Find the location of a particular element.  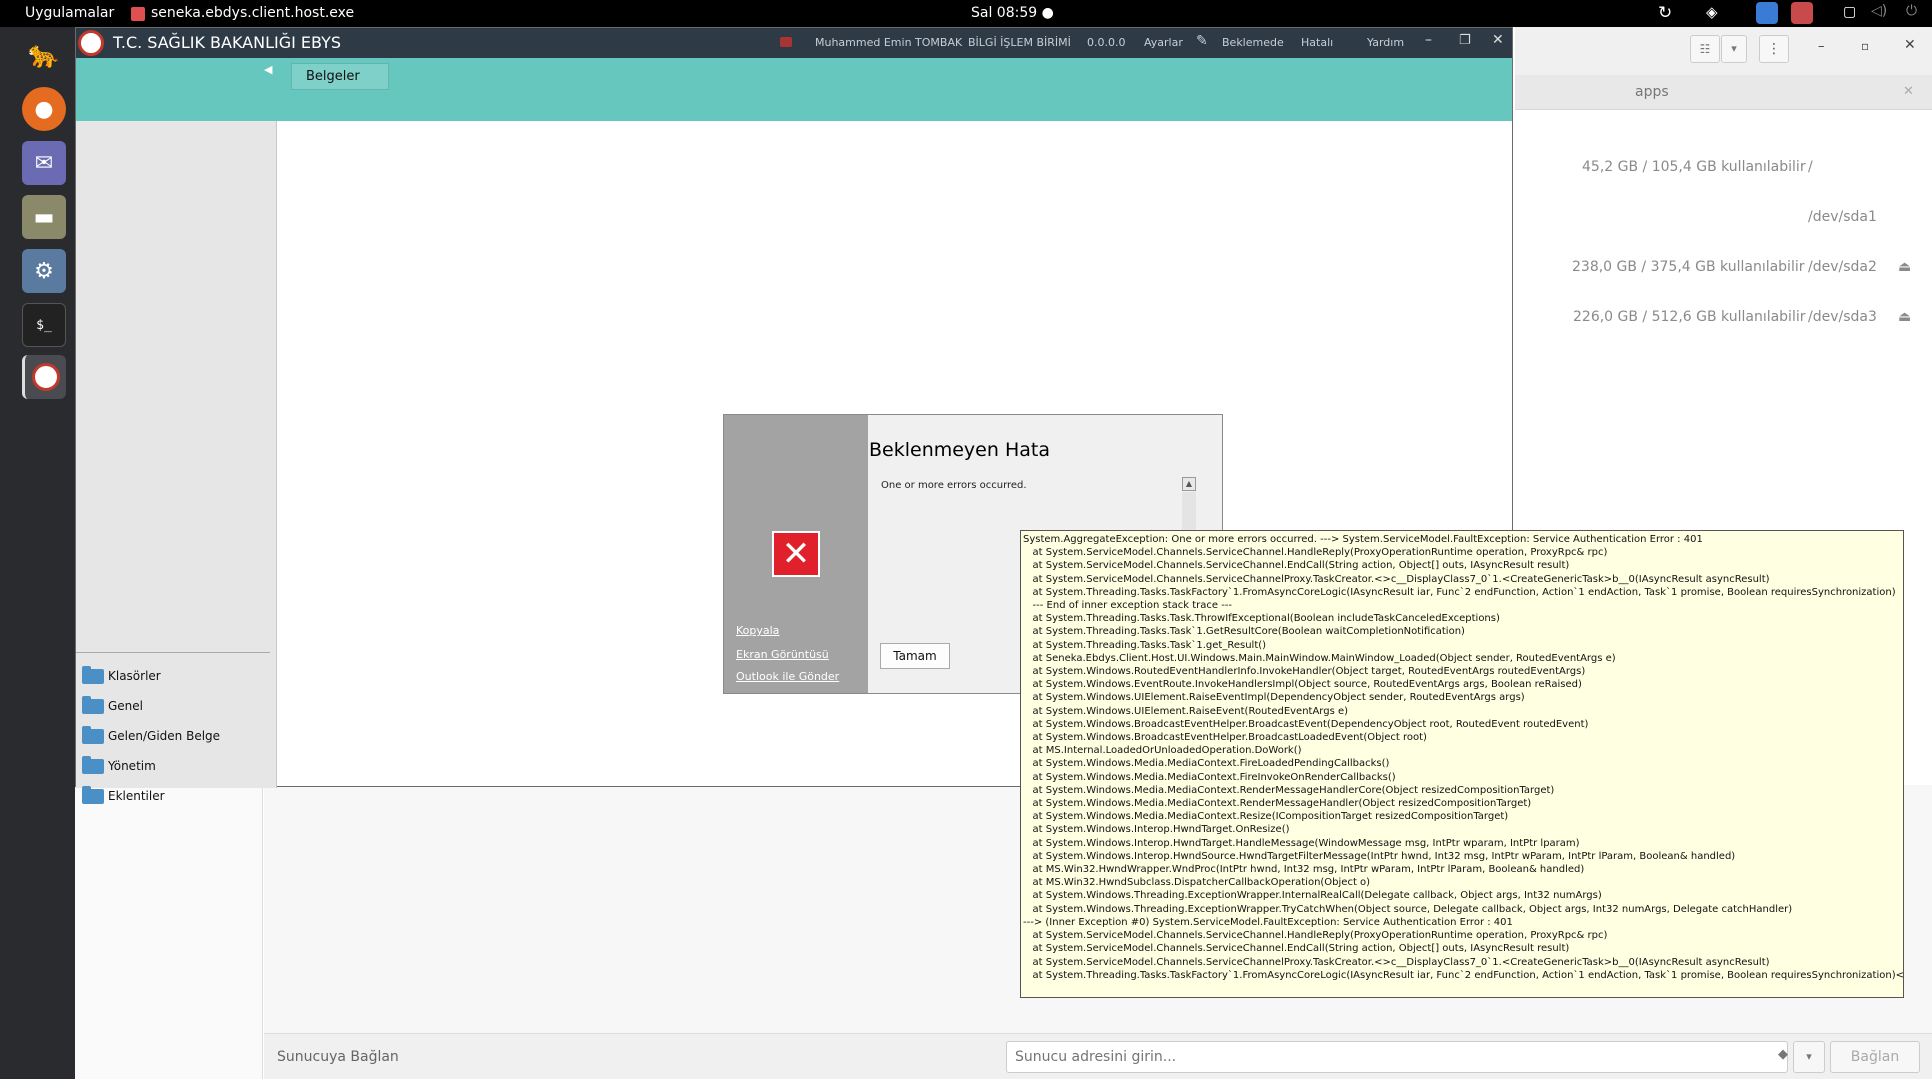

sidebar-item-label: Eklentiler is located at coordinates (136, 796).